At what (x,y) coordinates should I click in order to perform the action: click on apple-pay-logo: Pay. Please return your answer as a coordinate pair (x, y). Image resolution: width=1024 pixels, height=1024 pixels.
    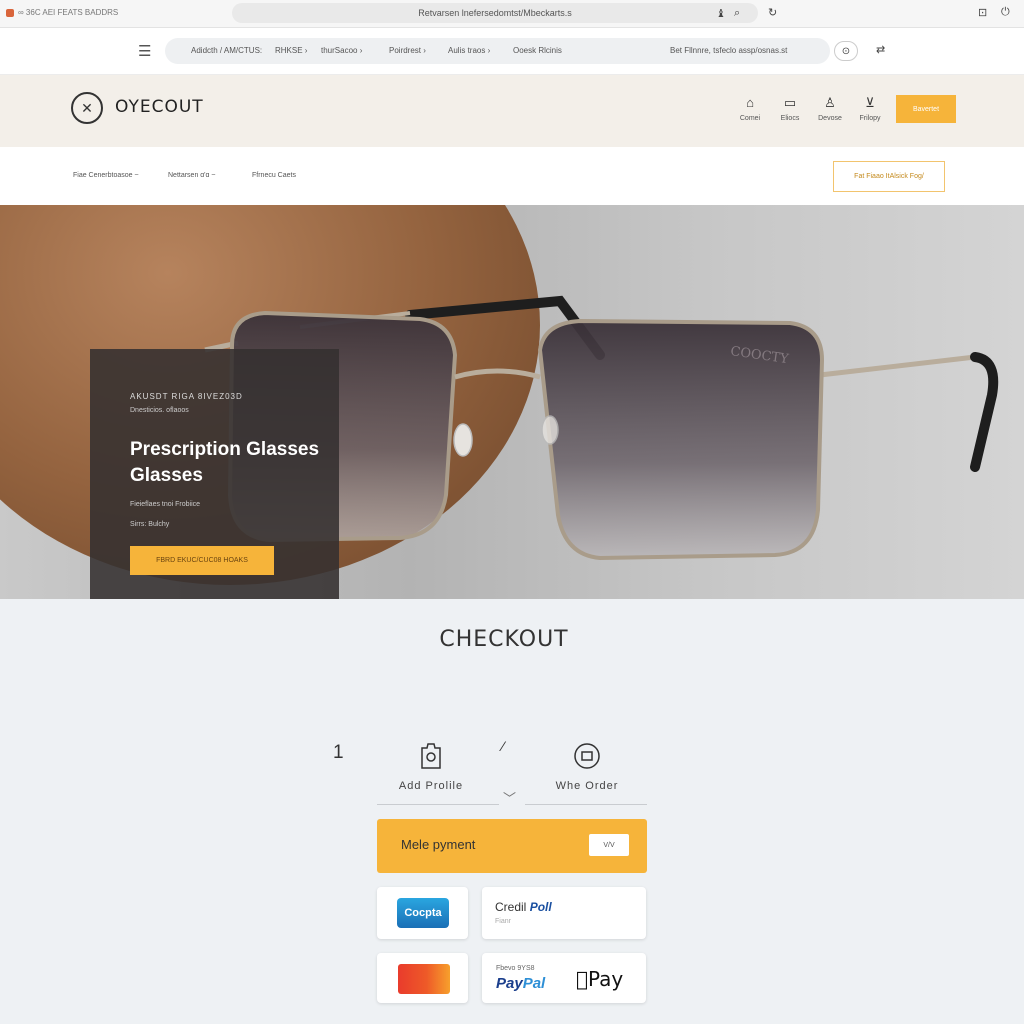
    Looking at the image, I should click on (599, 979).